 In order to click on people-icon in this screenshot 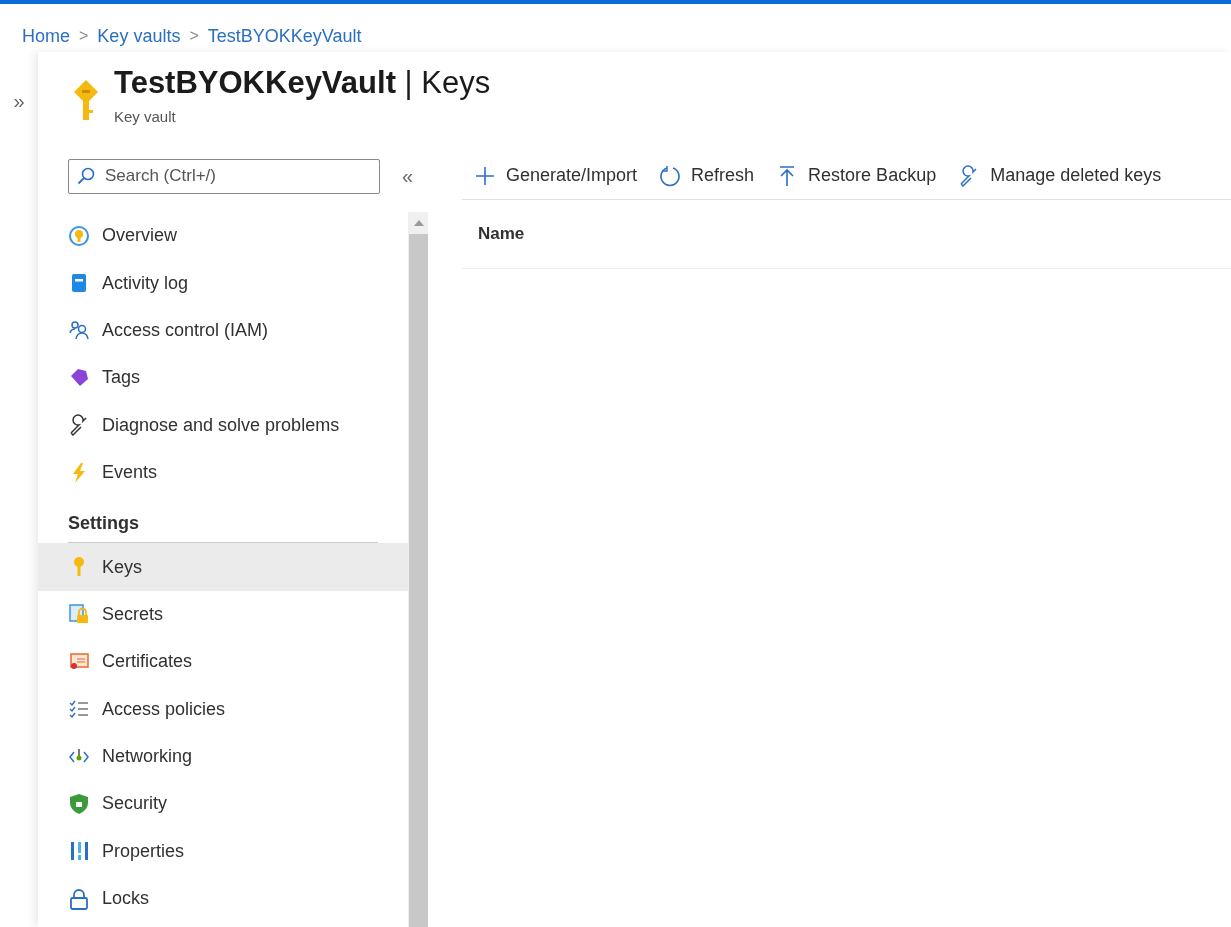, I will do `click(79, 330)`.